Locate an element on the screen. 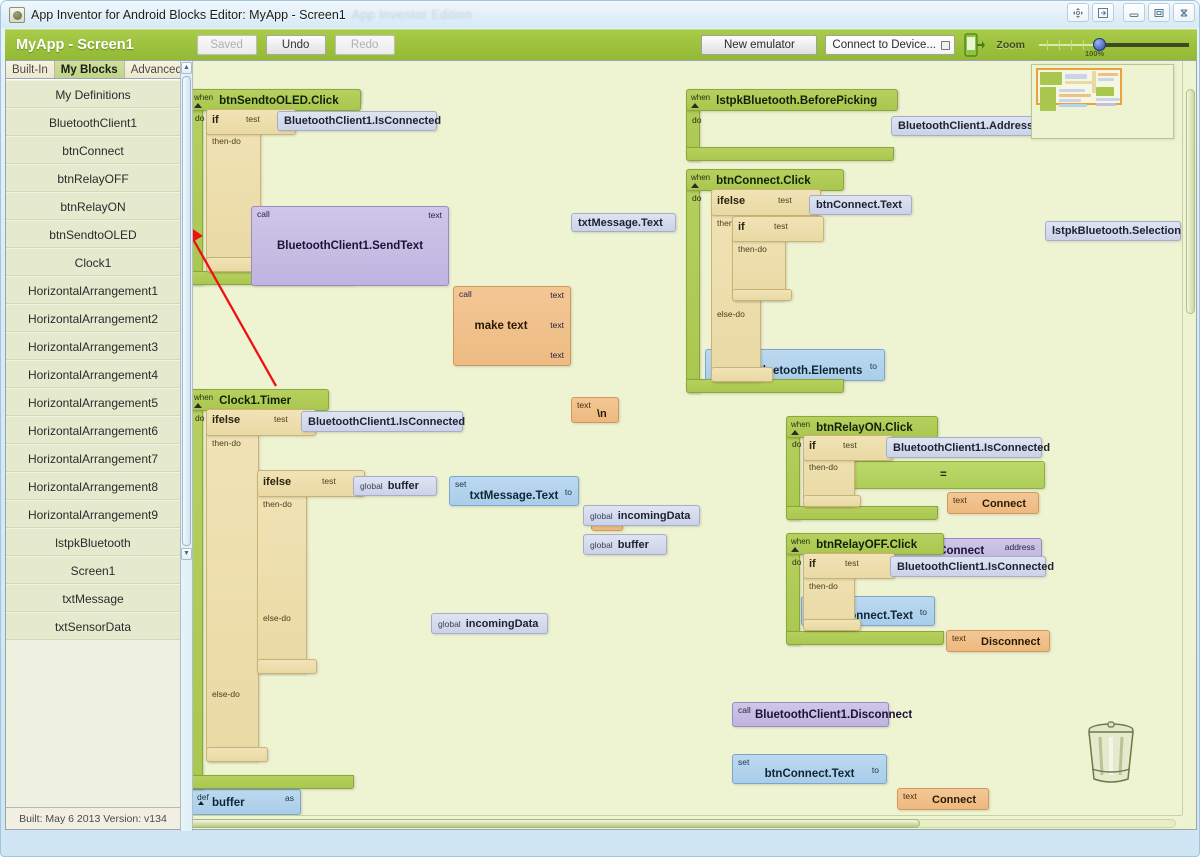 The image size is (1200, 857). drawer-item-horizontalarrangement7: HorizontalArrangement7 is located at coordinates (93, 458).